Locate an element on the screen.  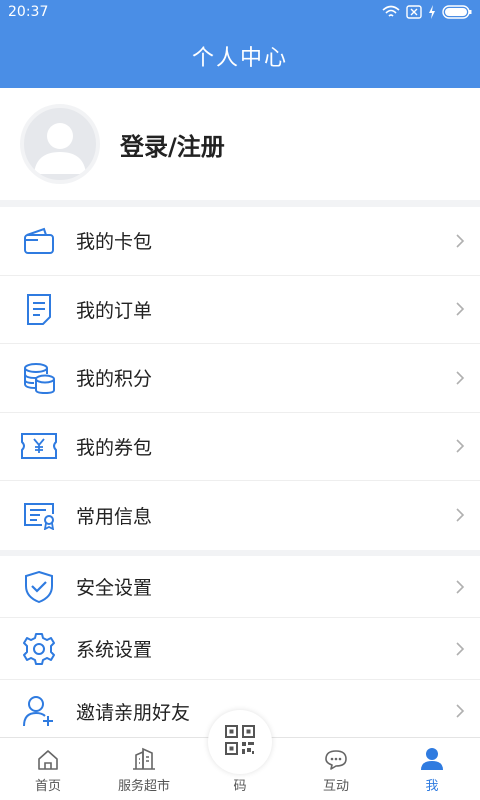
bottom-tab-bar: 首页 服务超市 码 互动 我 is located at coordinates (240, 755).